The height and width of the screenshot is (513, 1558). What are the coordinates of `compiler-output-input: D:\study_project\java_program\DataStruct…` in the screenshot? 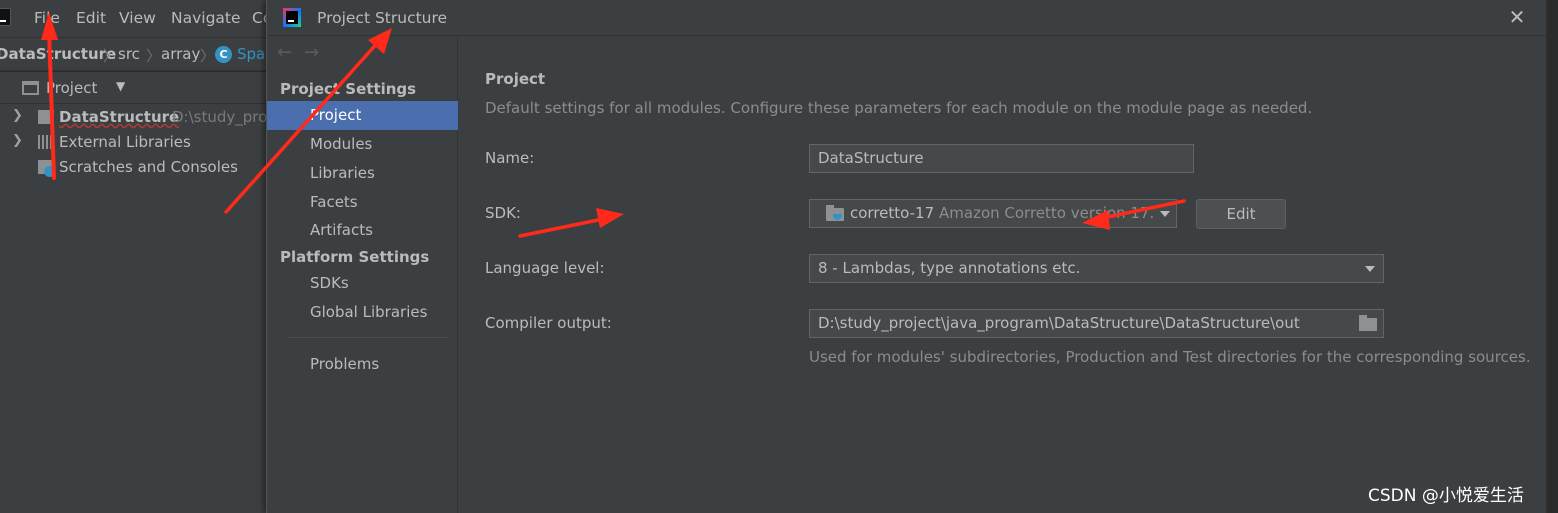 It's located at (1096, 323).